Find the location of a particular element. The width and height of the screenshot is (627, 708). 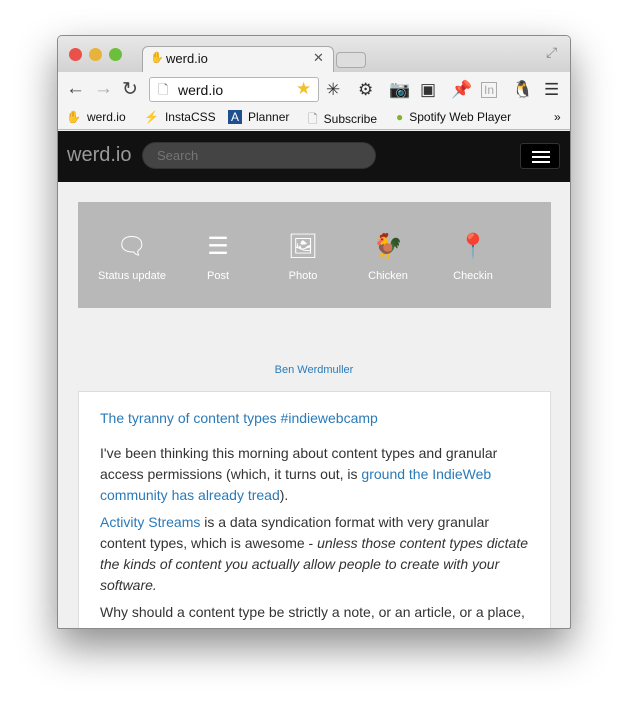

content-type-post: ☰ Post is located at coordinates (218, 257).